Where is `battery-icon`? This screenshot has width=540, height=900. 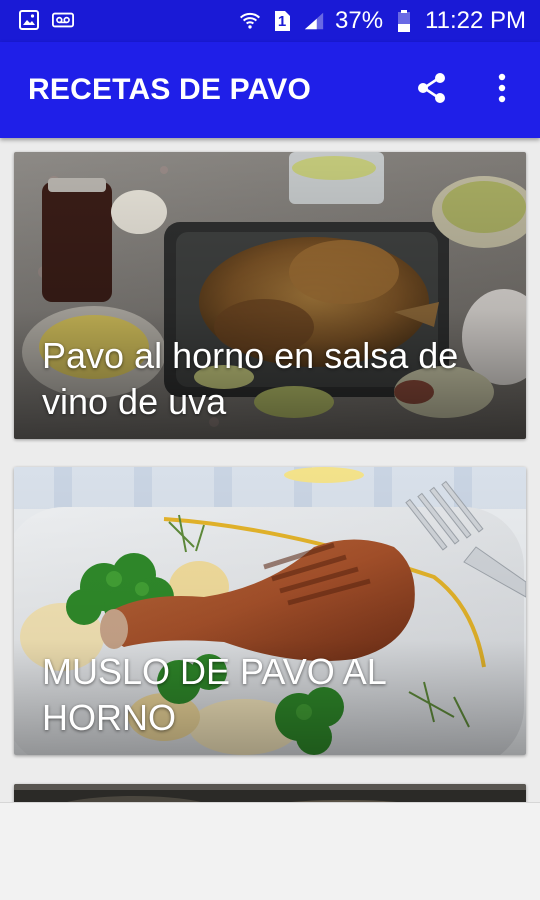 battery-icon is located at coordinates (404, 21).